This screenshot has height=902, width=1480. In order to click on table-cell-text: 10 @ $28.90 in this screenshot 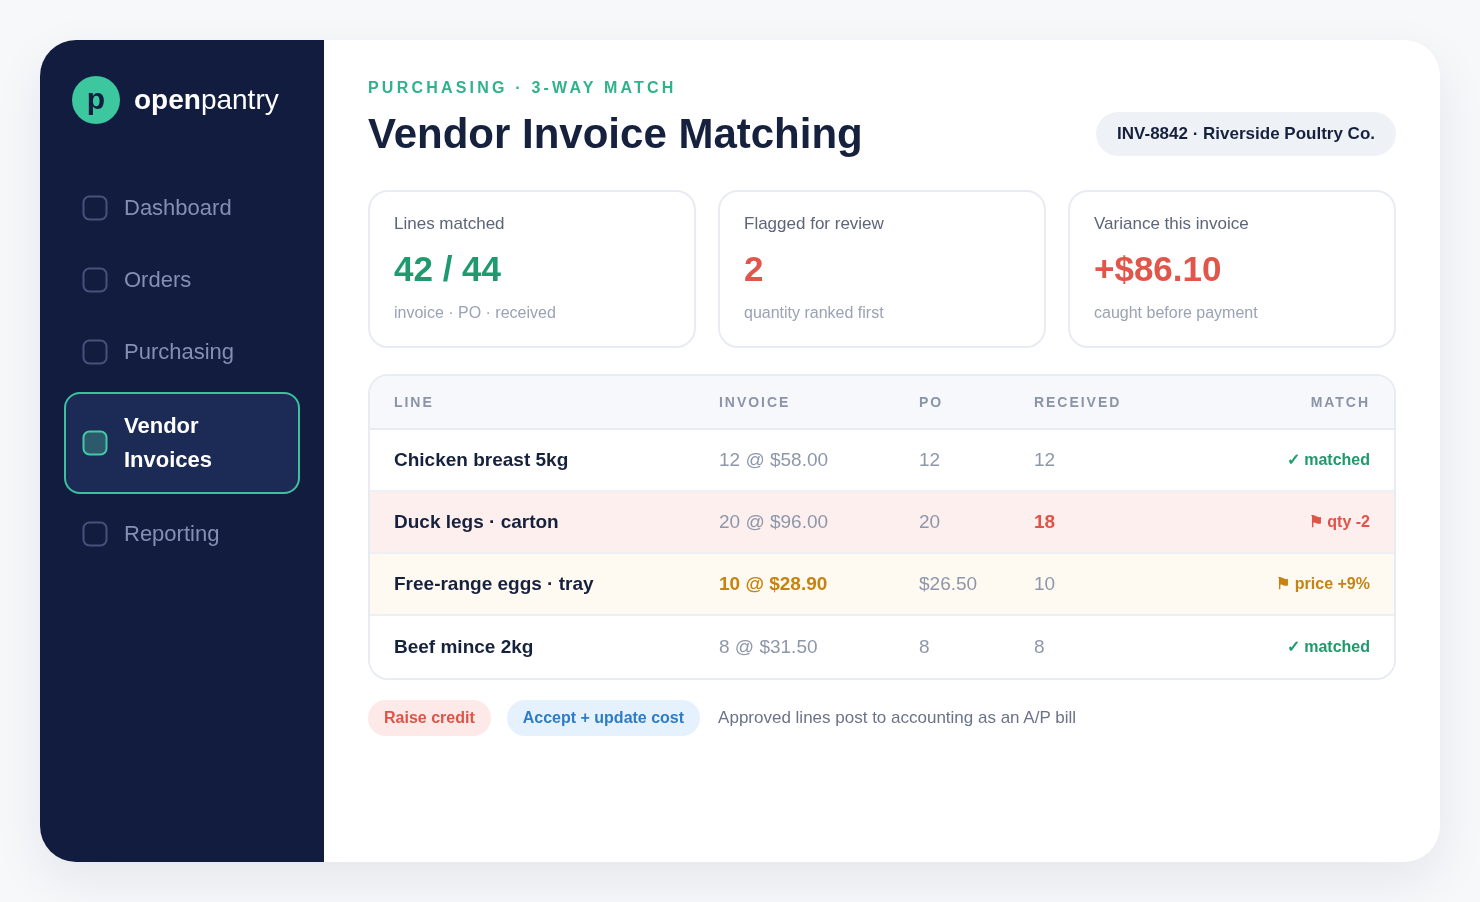, I will do `click(773, 583)`.